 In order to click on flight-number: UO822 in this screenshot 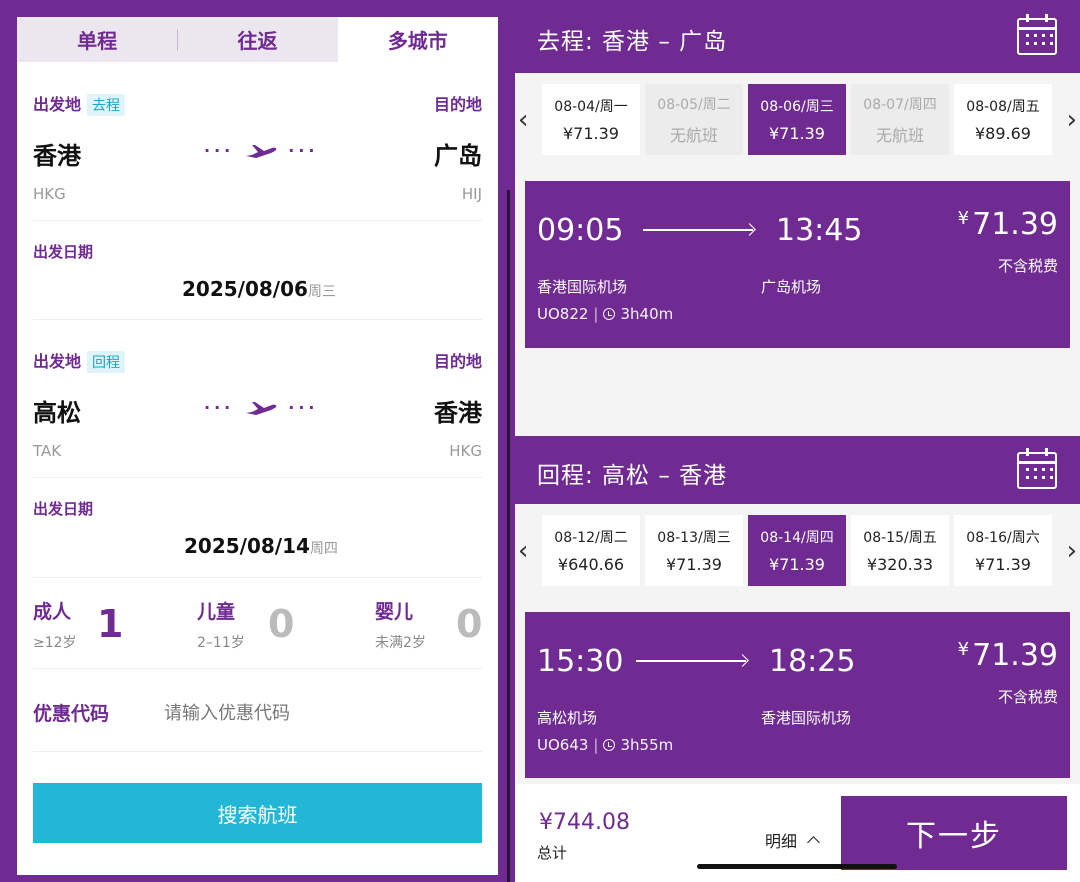, I will do `click(563, 314)`.